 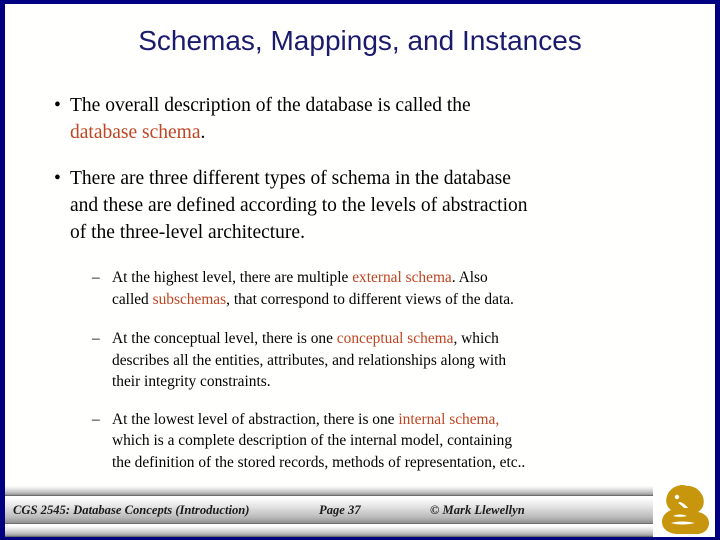 I want to click on footer-copyright: © Mark Llewellyn, so click(x=477, y=510).